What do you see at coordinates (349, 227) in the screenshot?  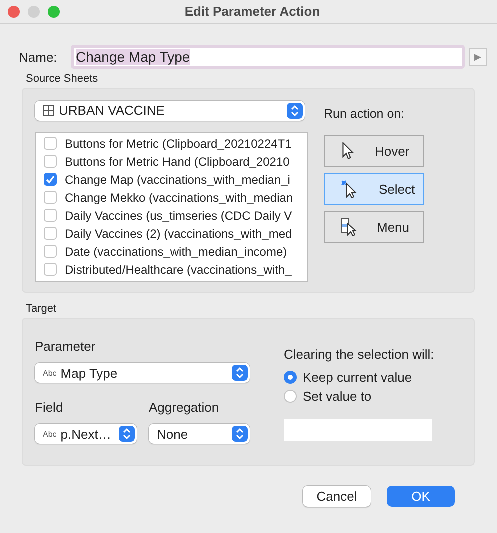 I see `menu-cursor-icon` at bounding box center [349, 227].